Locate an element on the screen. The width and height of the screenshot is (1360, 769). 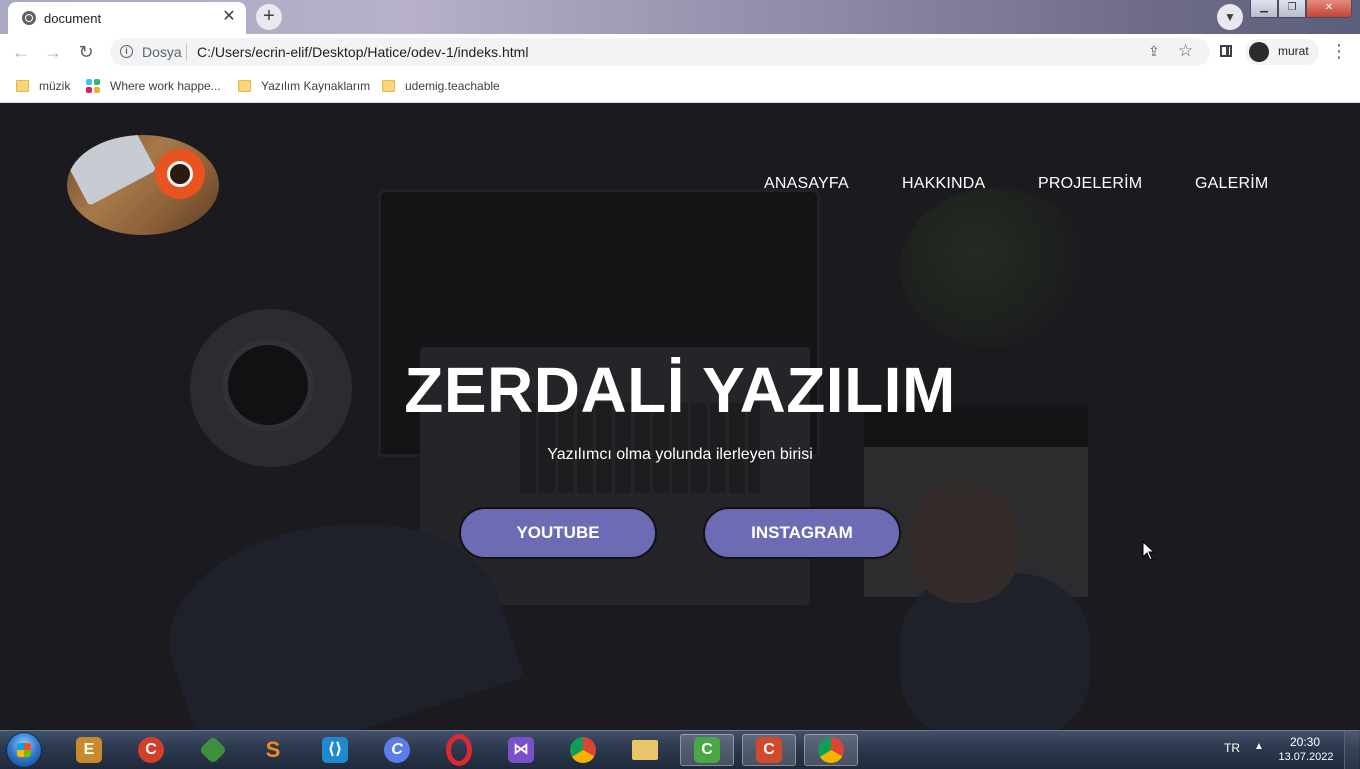
opera-icon is located at coordinates (459, 750).